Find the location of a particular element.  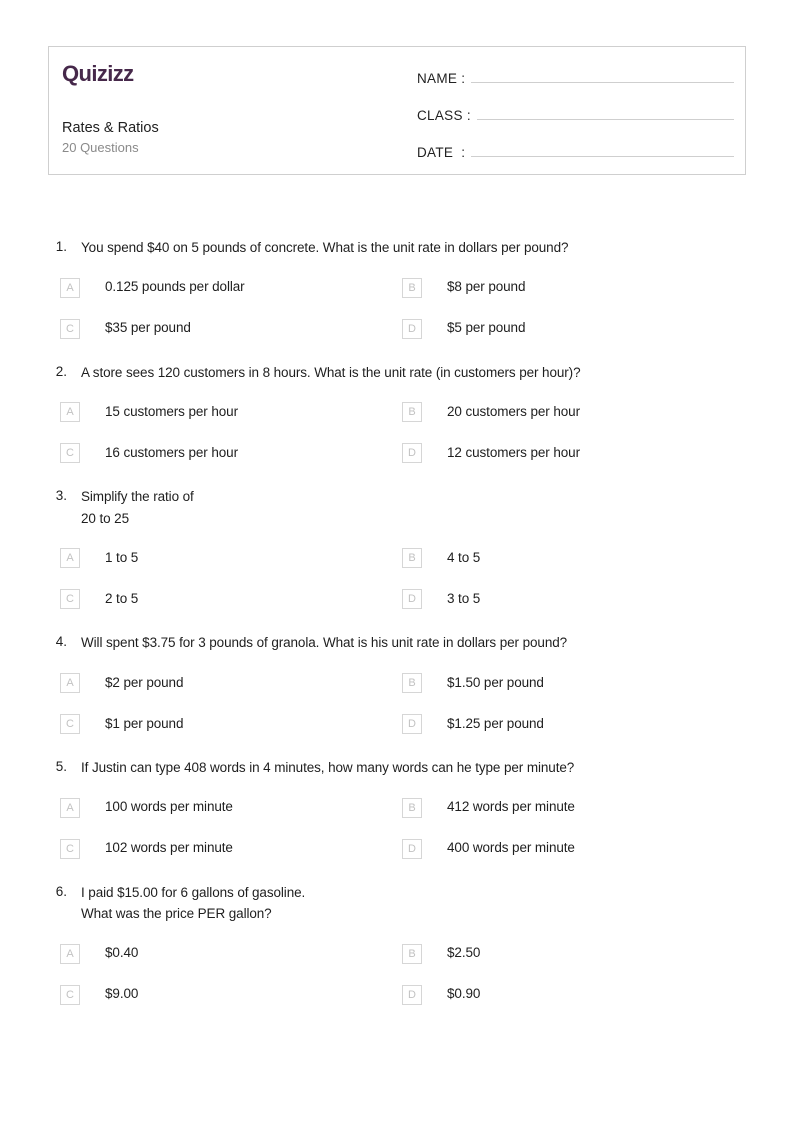

answer-option-c: C $35 per pound is located at coordinates (223, 328).